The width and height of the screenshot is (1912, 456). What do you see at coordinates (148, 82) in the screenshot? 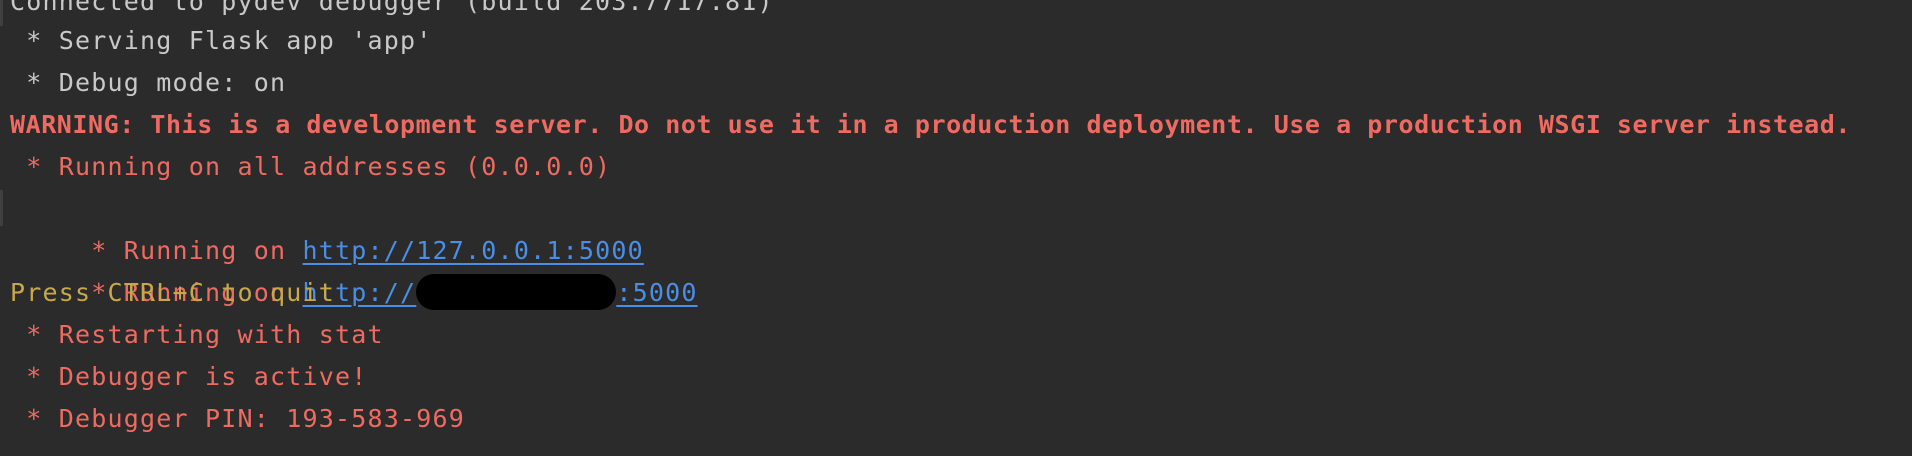
I see `console-line-debug-mode: * Debug mode: on` at bounding box center [148, 82].